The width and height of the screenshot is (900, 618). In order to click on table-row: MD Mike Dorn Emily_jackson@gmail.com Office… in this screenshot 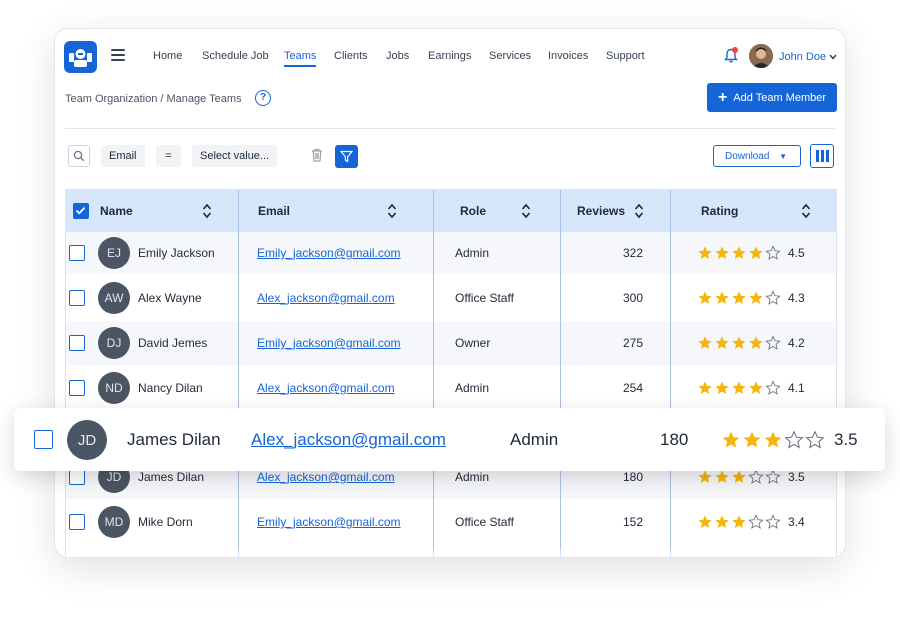, I will do `click(451, 522)`.